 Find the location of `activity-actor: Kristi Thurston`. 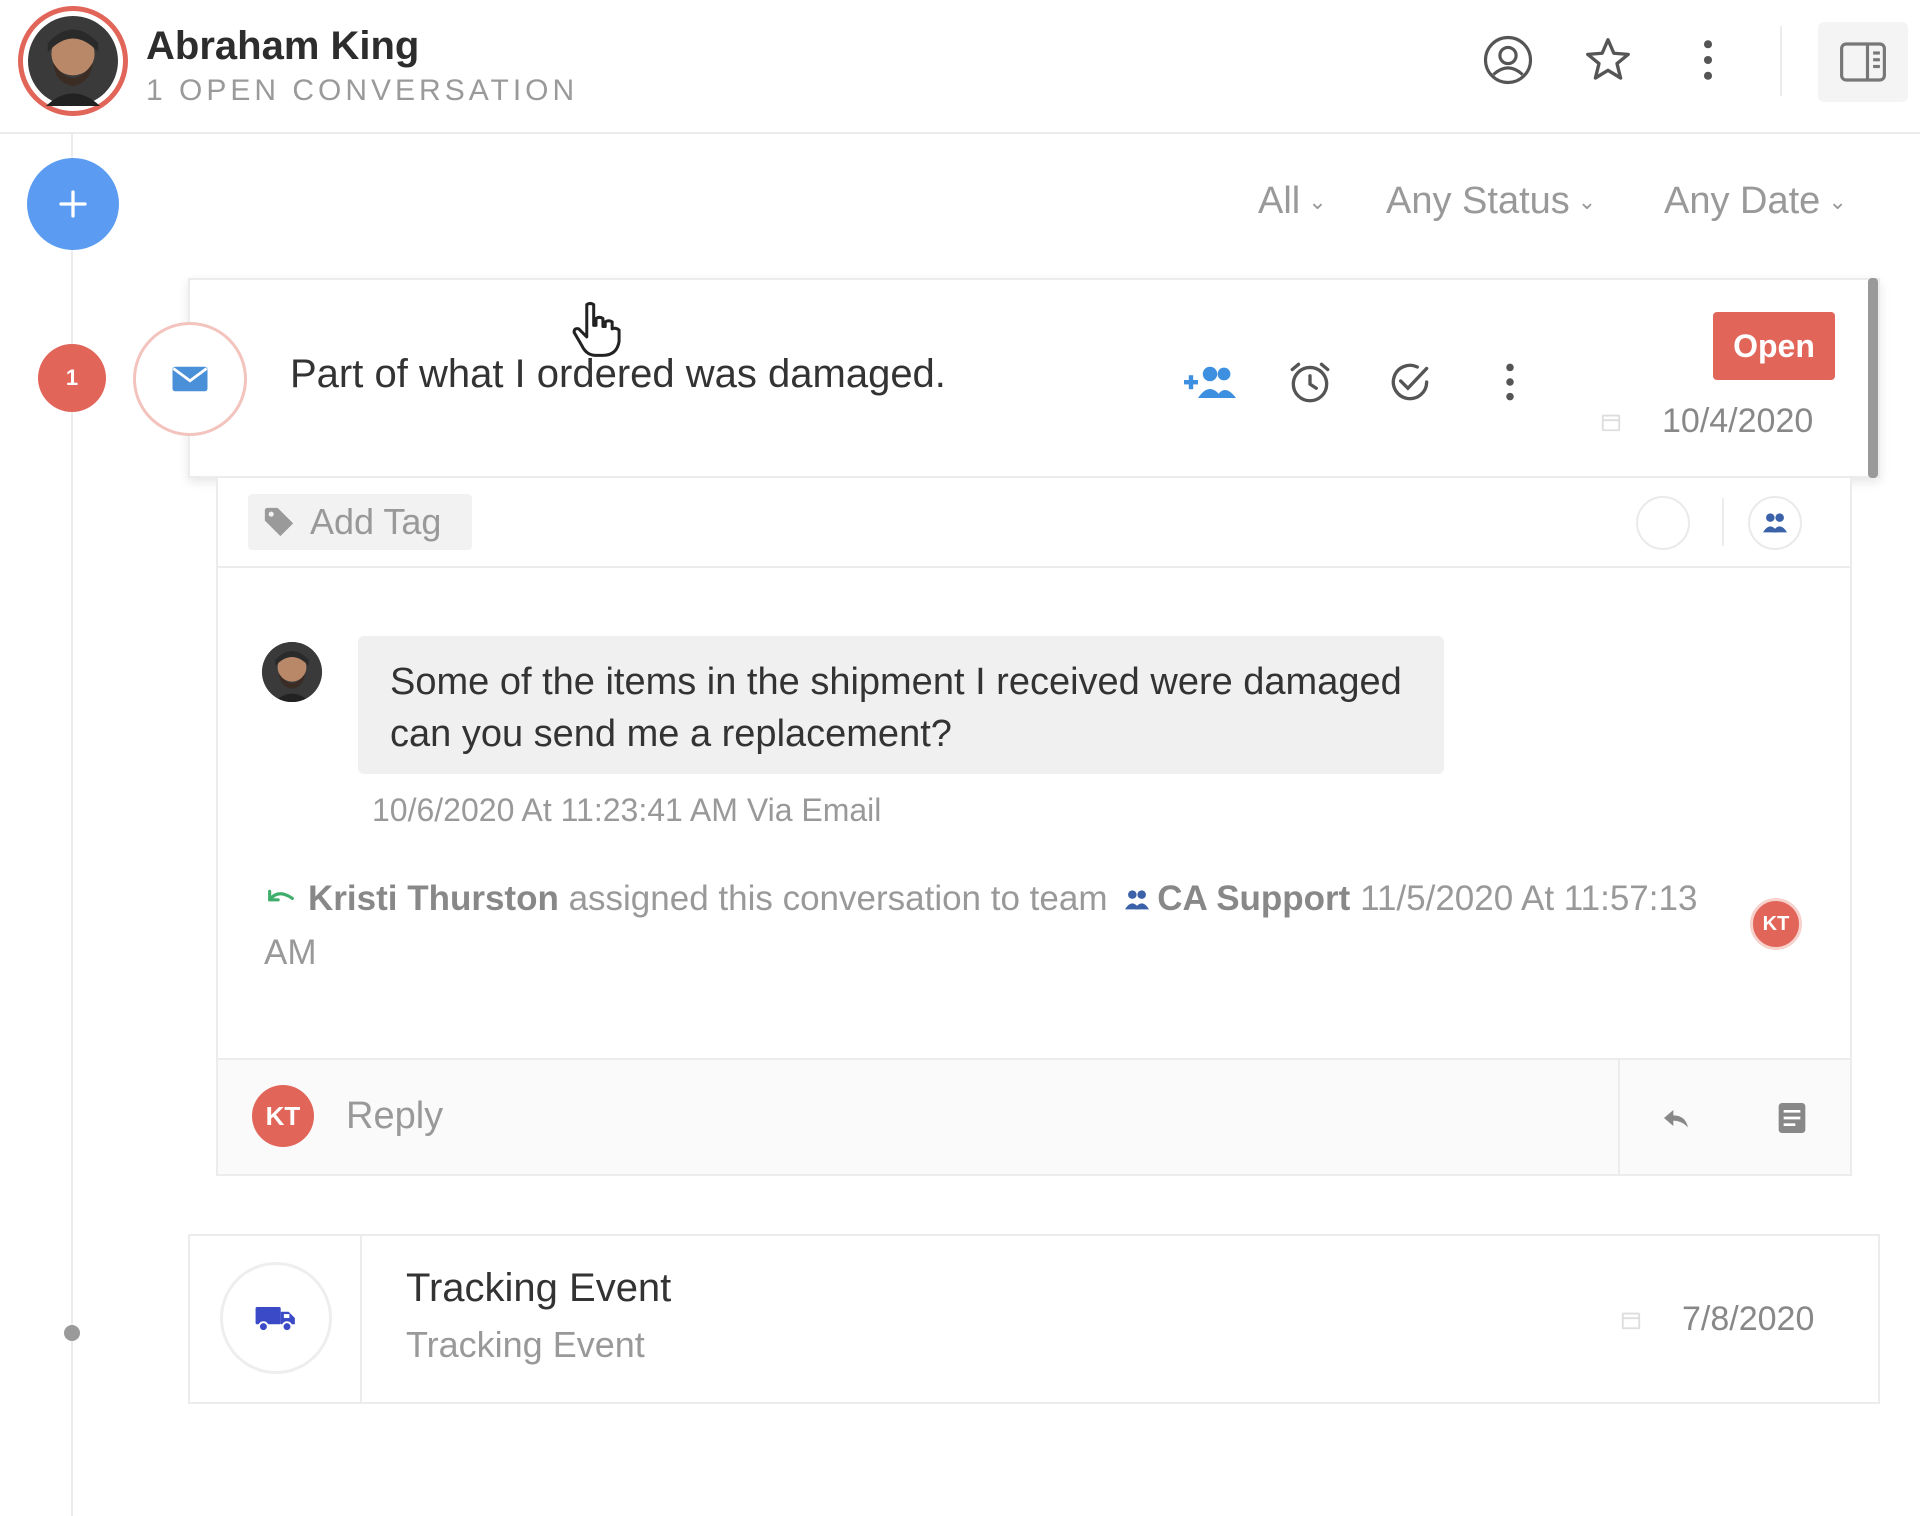

activity-actor: Kristi Thurston is located at coordinates (433, 898).